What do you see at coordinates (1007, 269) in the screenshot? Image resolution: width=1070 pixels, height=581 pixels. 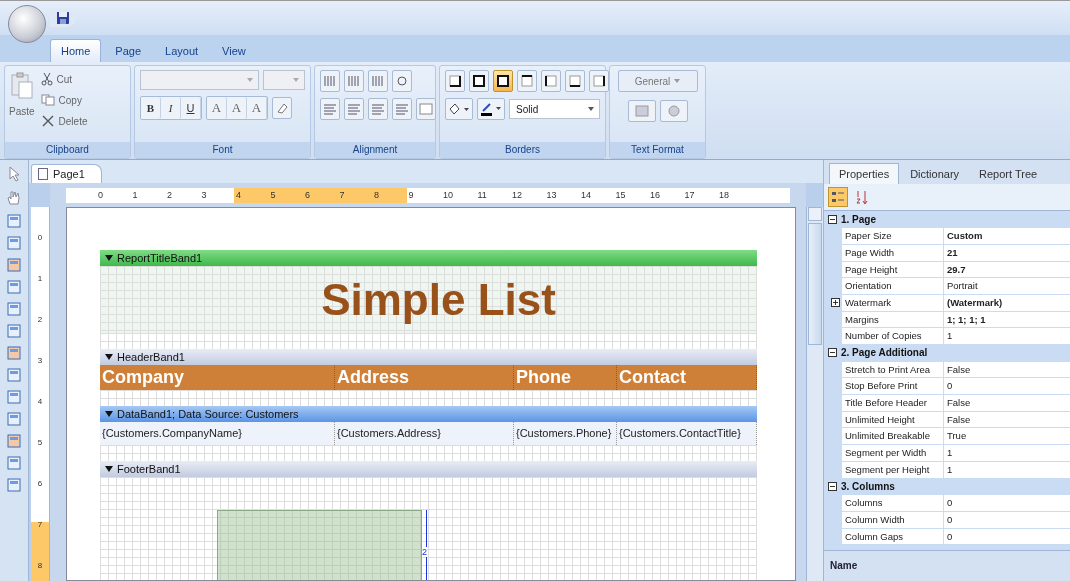 I see `property-value: 29.7` at bounding box center [1007, 269].